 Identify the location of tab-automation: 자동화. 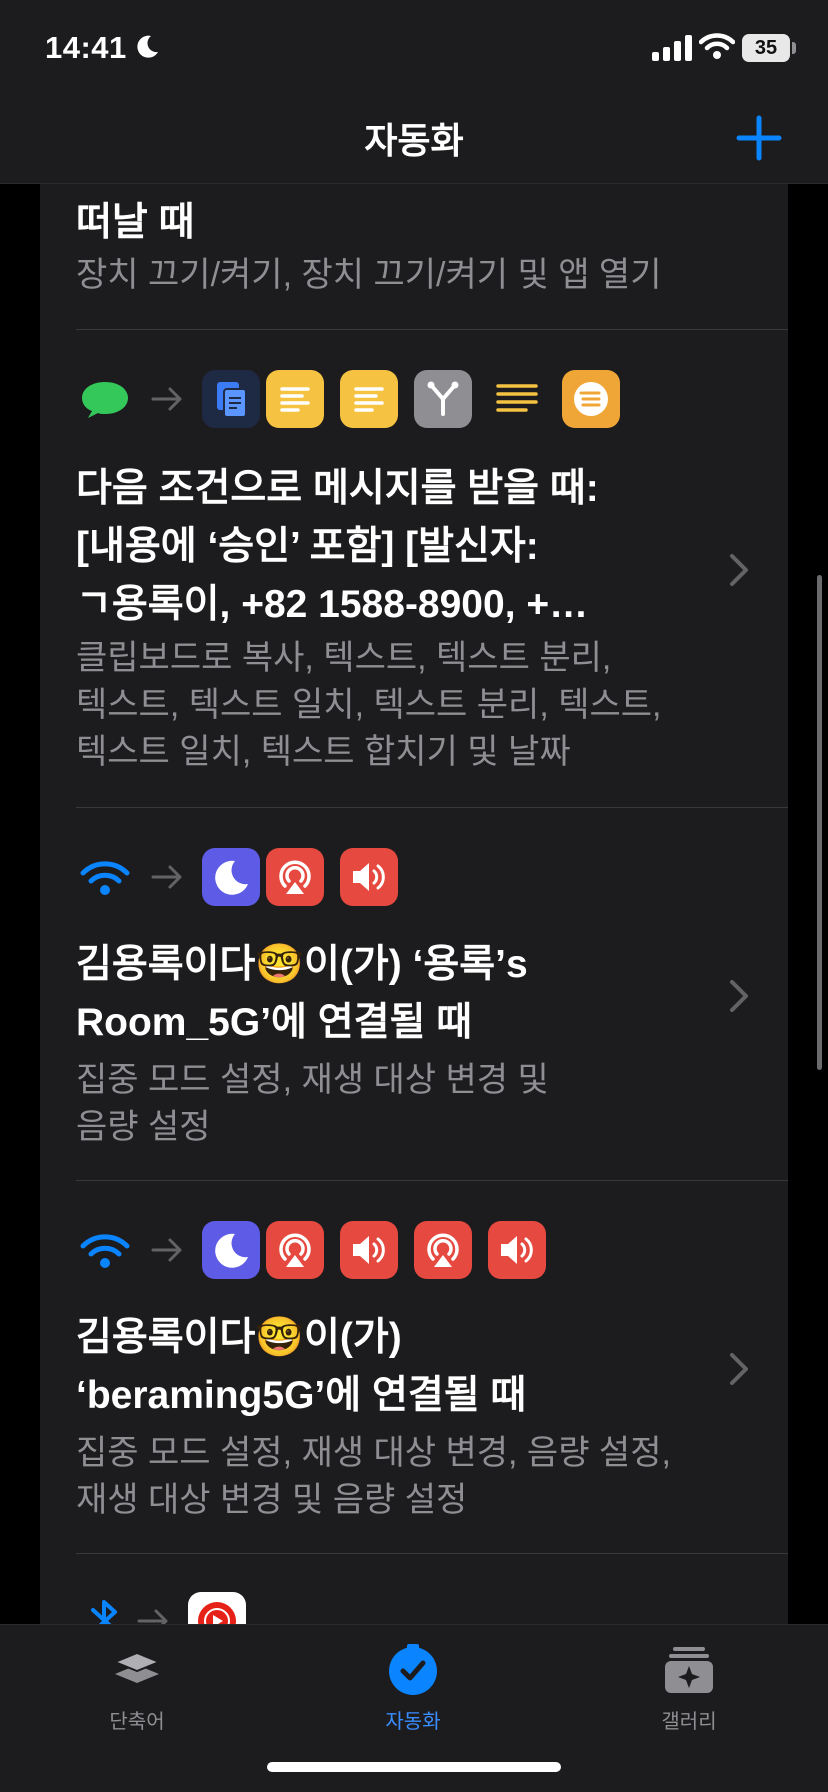
(413, 1687).